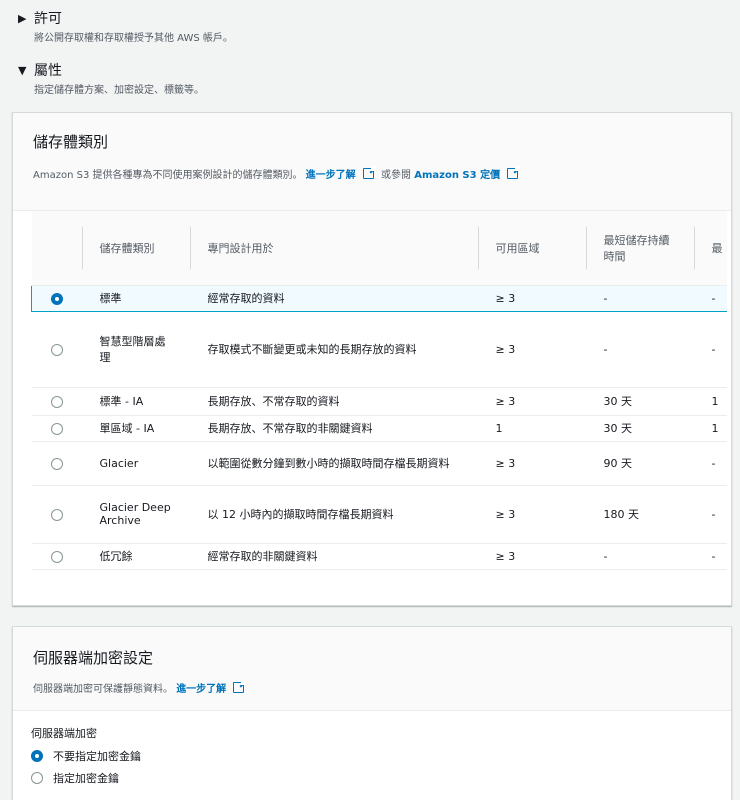 This screenshot has width=740, height=800. I want to click on storage-class-name: 標準, so click(135, 298).